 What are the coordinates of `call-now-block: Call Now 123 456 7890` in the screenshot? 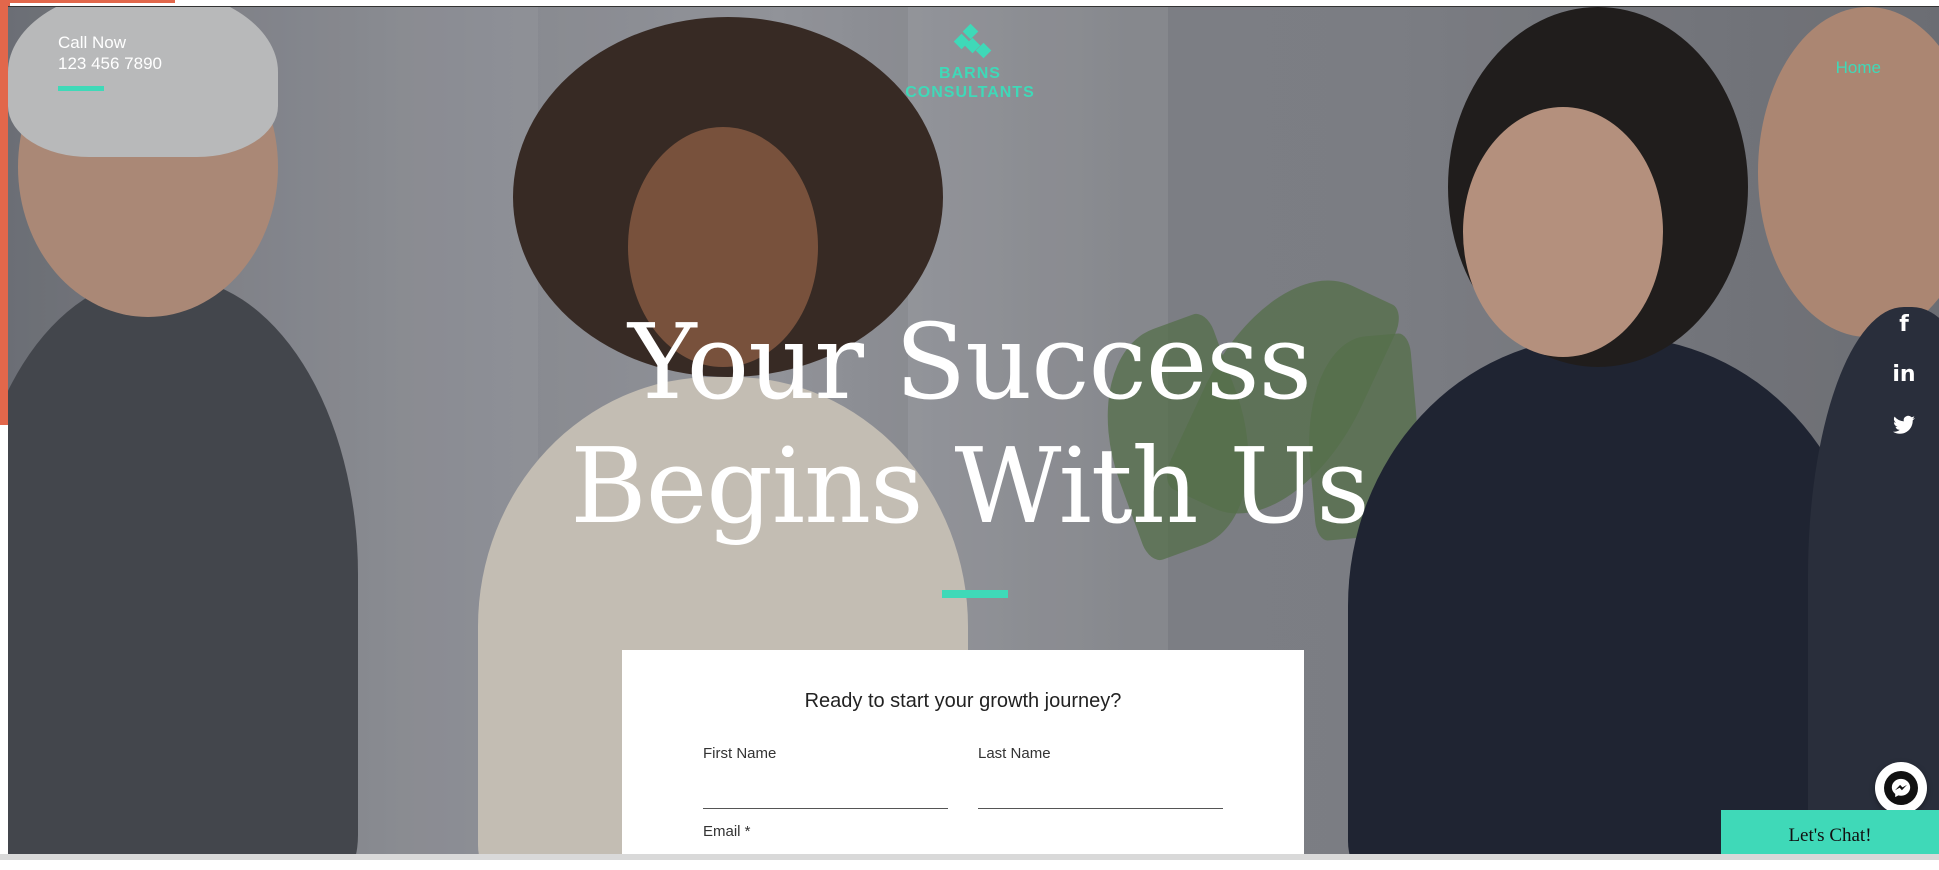 It's located at (110, 61).